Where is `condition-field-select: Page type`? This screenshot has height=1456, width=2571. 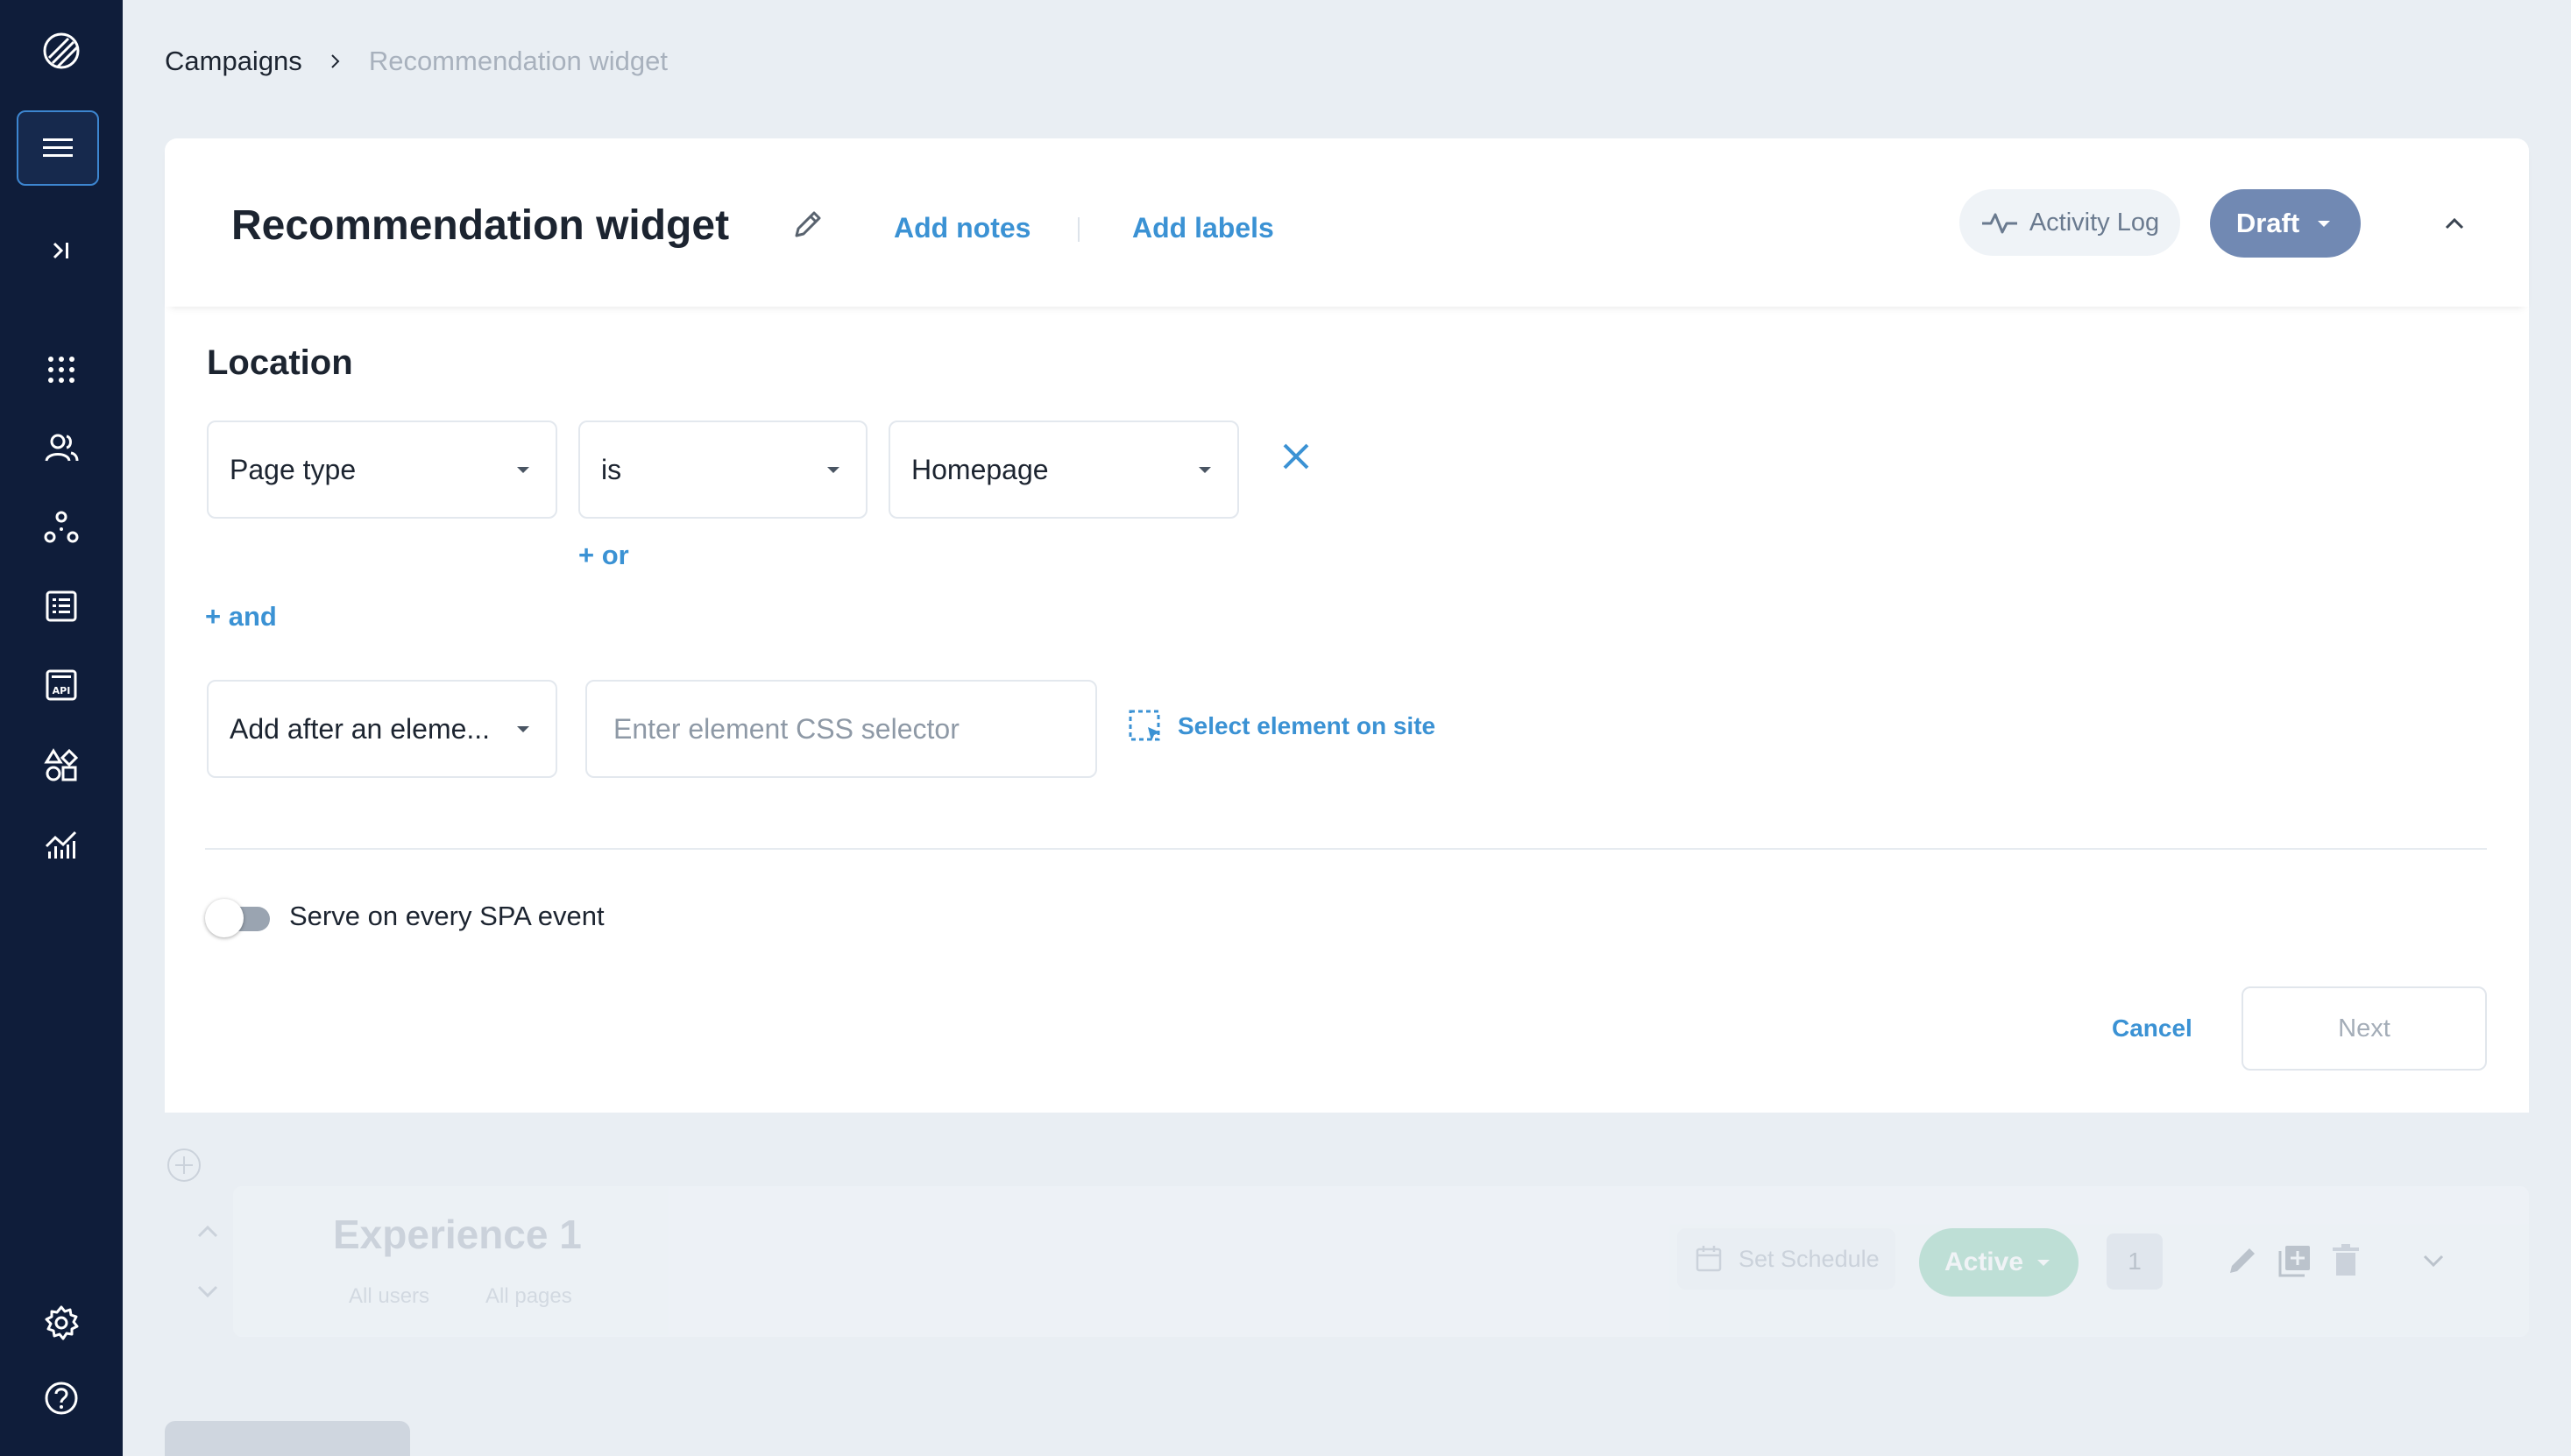
condition-field-select: Page type is located at coordinates (382, 470).